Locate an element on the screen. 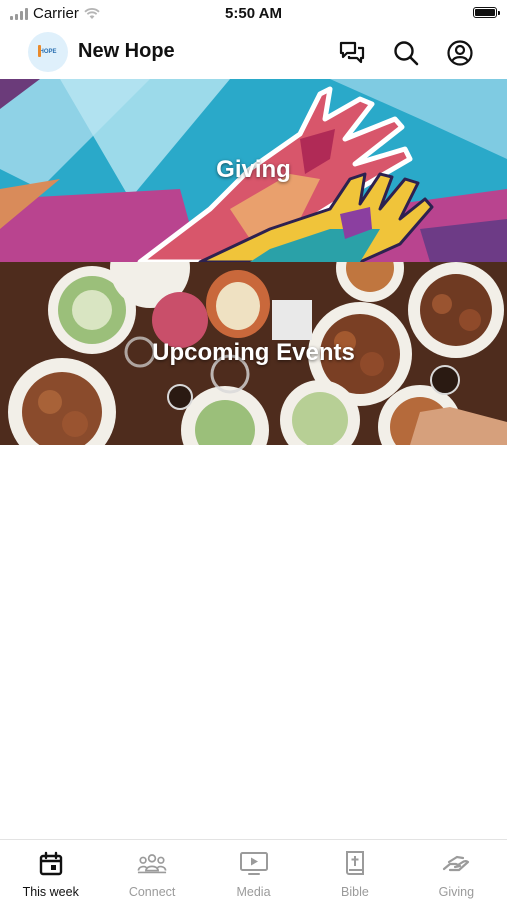 The image size is (507, 901). search-button is located at coordinates (406, 53).